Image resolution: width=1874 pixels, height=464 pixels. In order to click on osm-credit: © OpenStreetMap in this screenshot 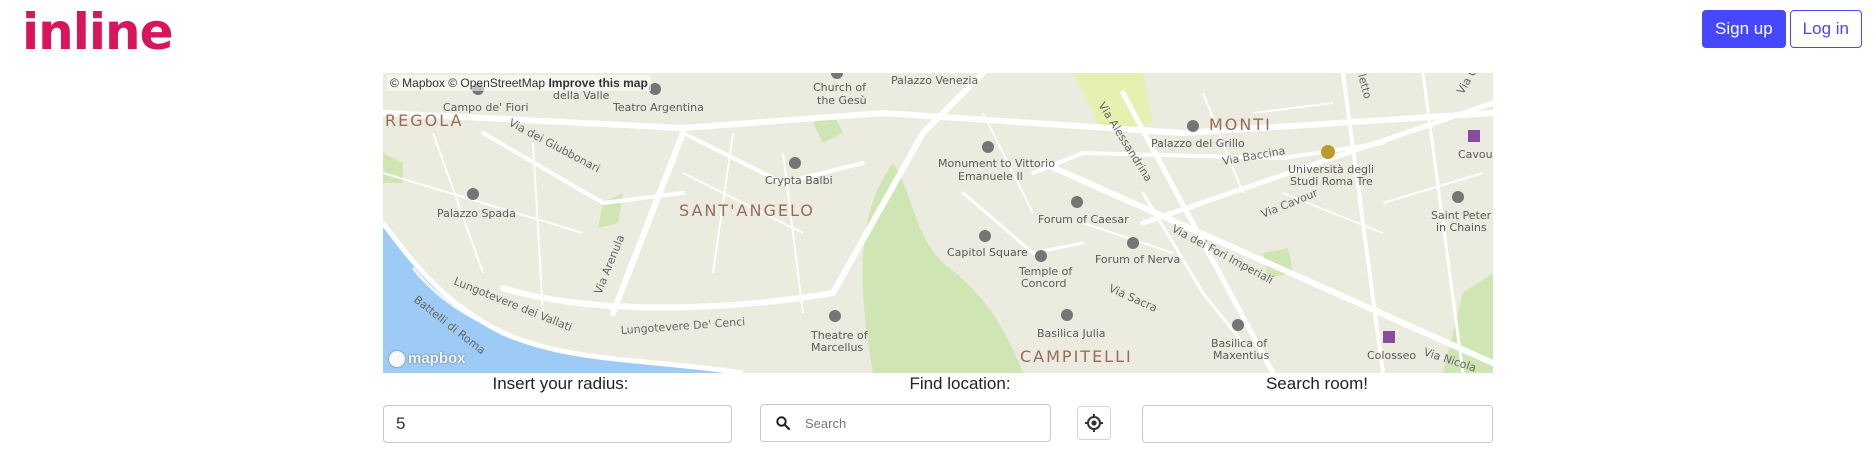, I will do `click(496, 83)`.